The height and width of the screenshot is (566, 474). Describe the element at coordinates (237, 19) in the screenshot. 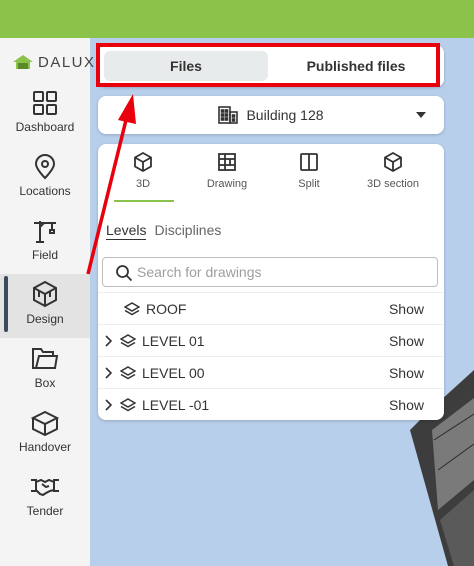

I see `top-bar` at that location.